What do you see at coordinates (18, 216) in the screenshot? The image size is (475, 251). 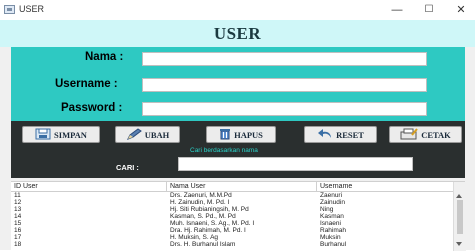 I see `cell-id: 14` at bounding box center [18, 216].